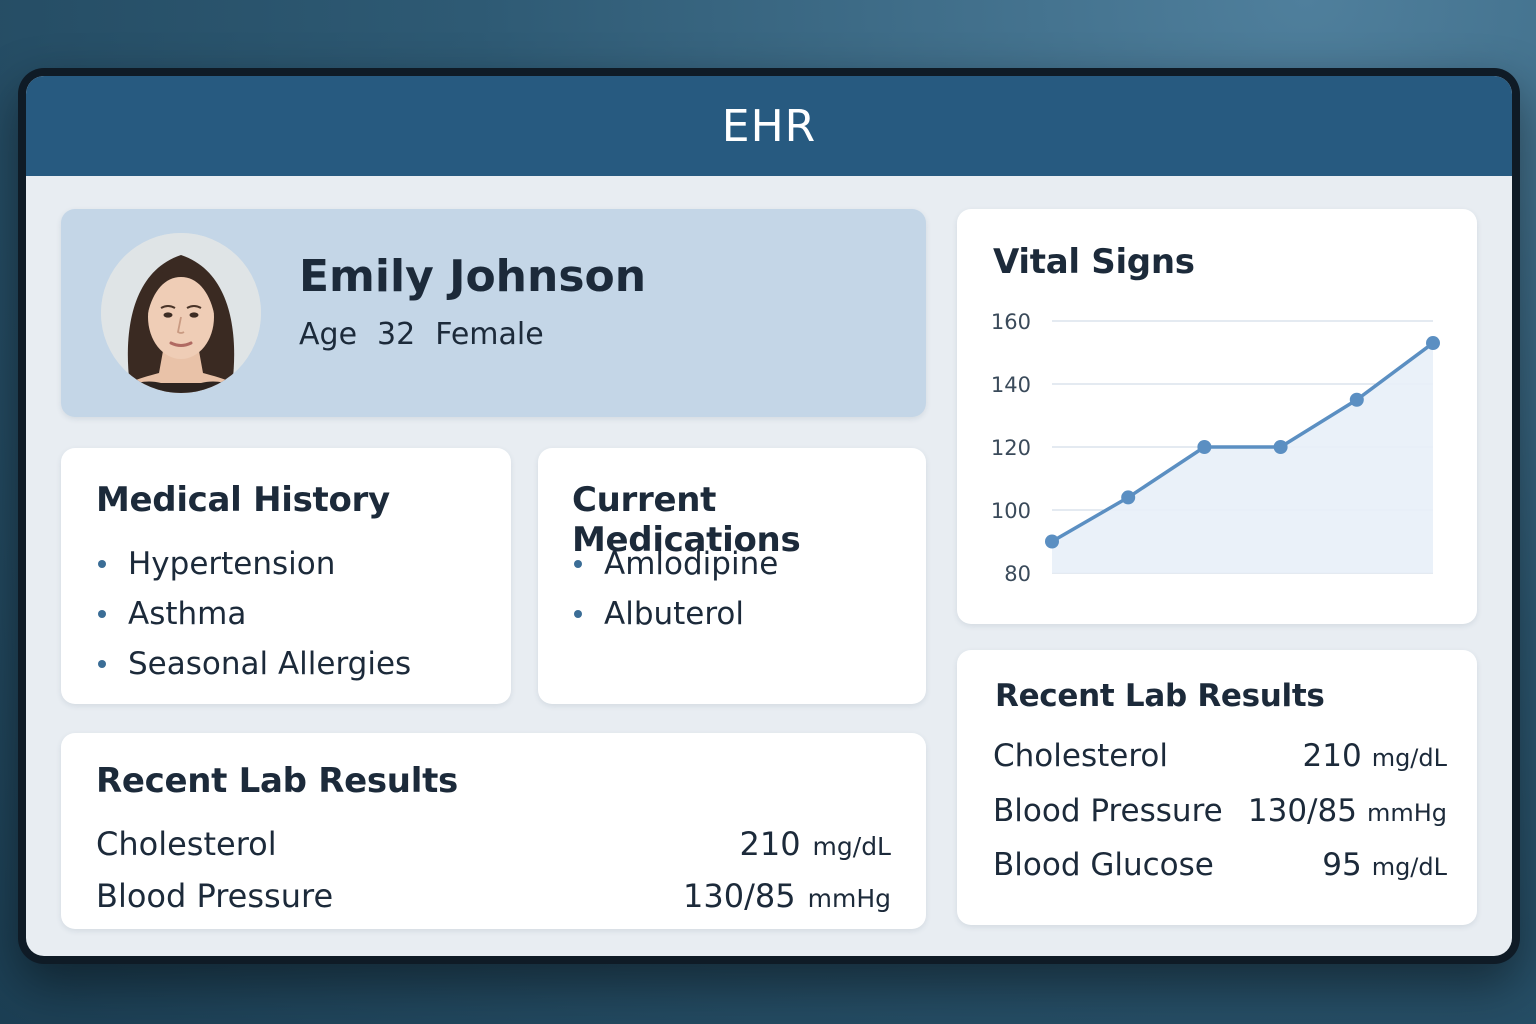 The height and width of the screenshot is (1024, 1536). I want to click on y-tick-label: 140, so click(1011, 385).